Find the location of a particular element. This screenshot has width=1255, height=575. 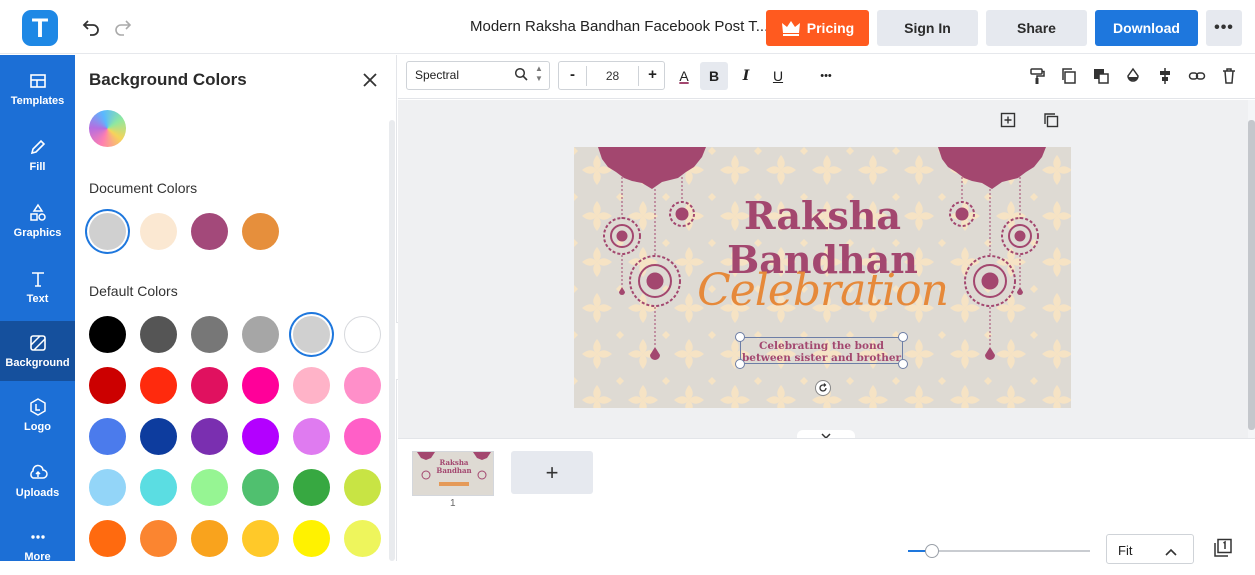

font-size-stepper: - 28 + is located at coordinates (611, 75).